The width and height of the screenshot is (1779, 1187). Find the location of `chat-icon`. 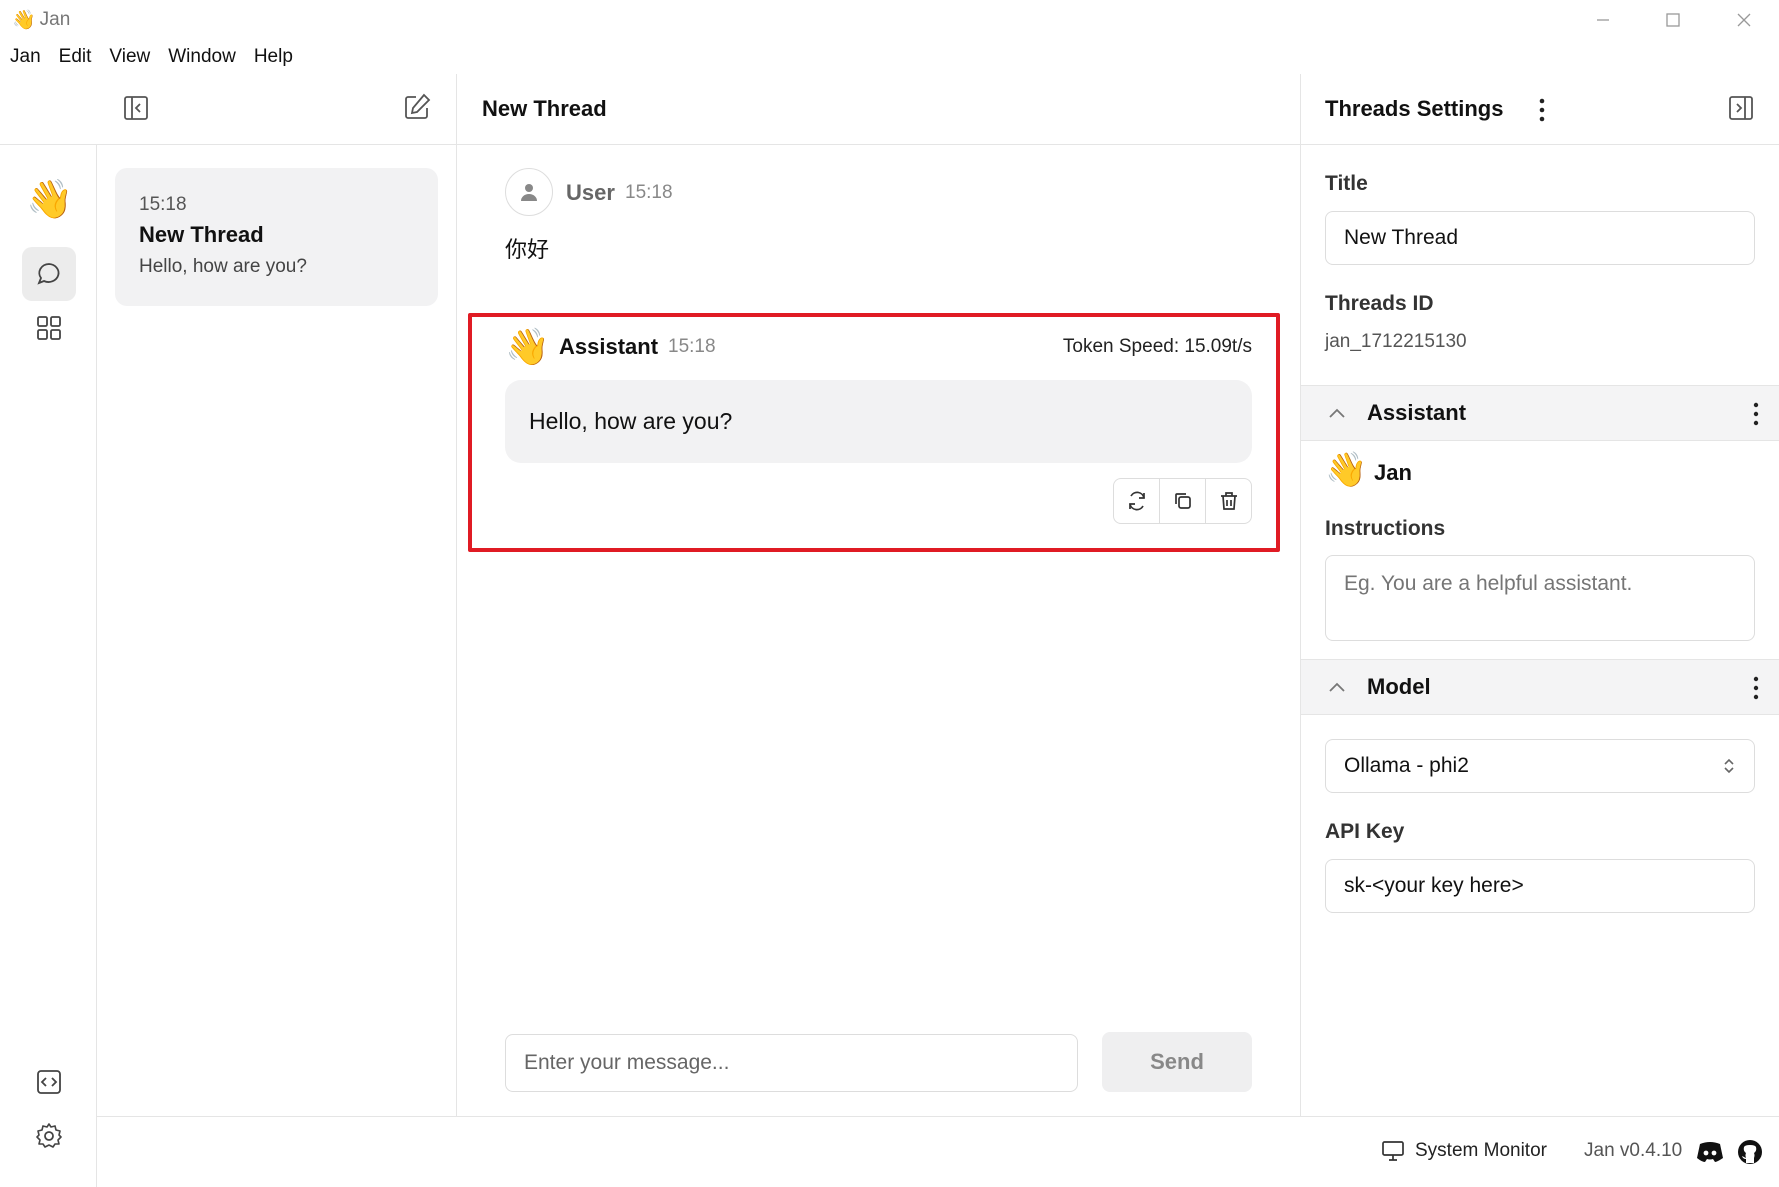

chat-icon is located at coordinates (48, 274).